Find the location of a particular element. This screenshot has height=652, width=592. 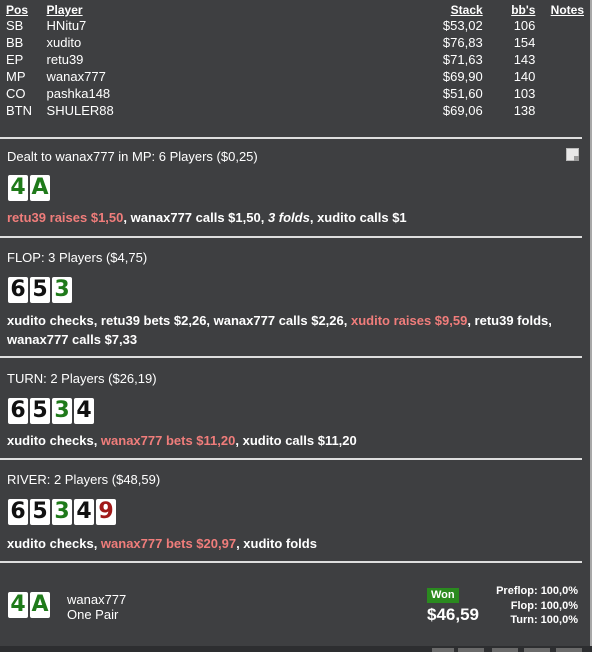

action-text: , xudito folds is located at coordinates (276, 543).